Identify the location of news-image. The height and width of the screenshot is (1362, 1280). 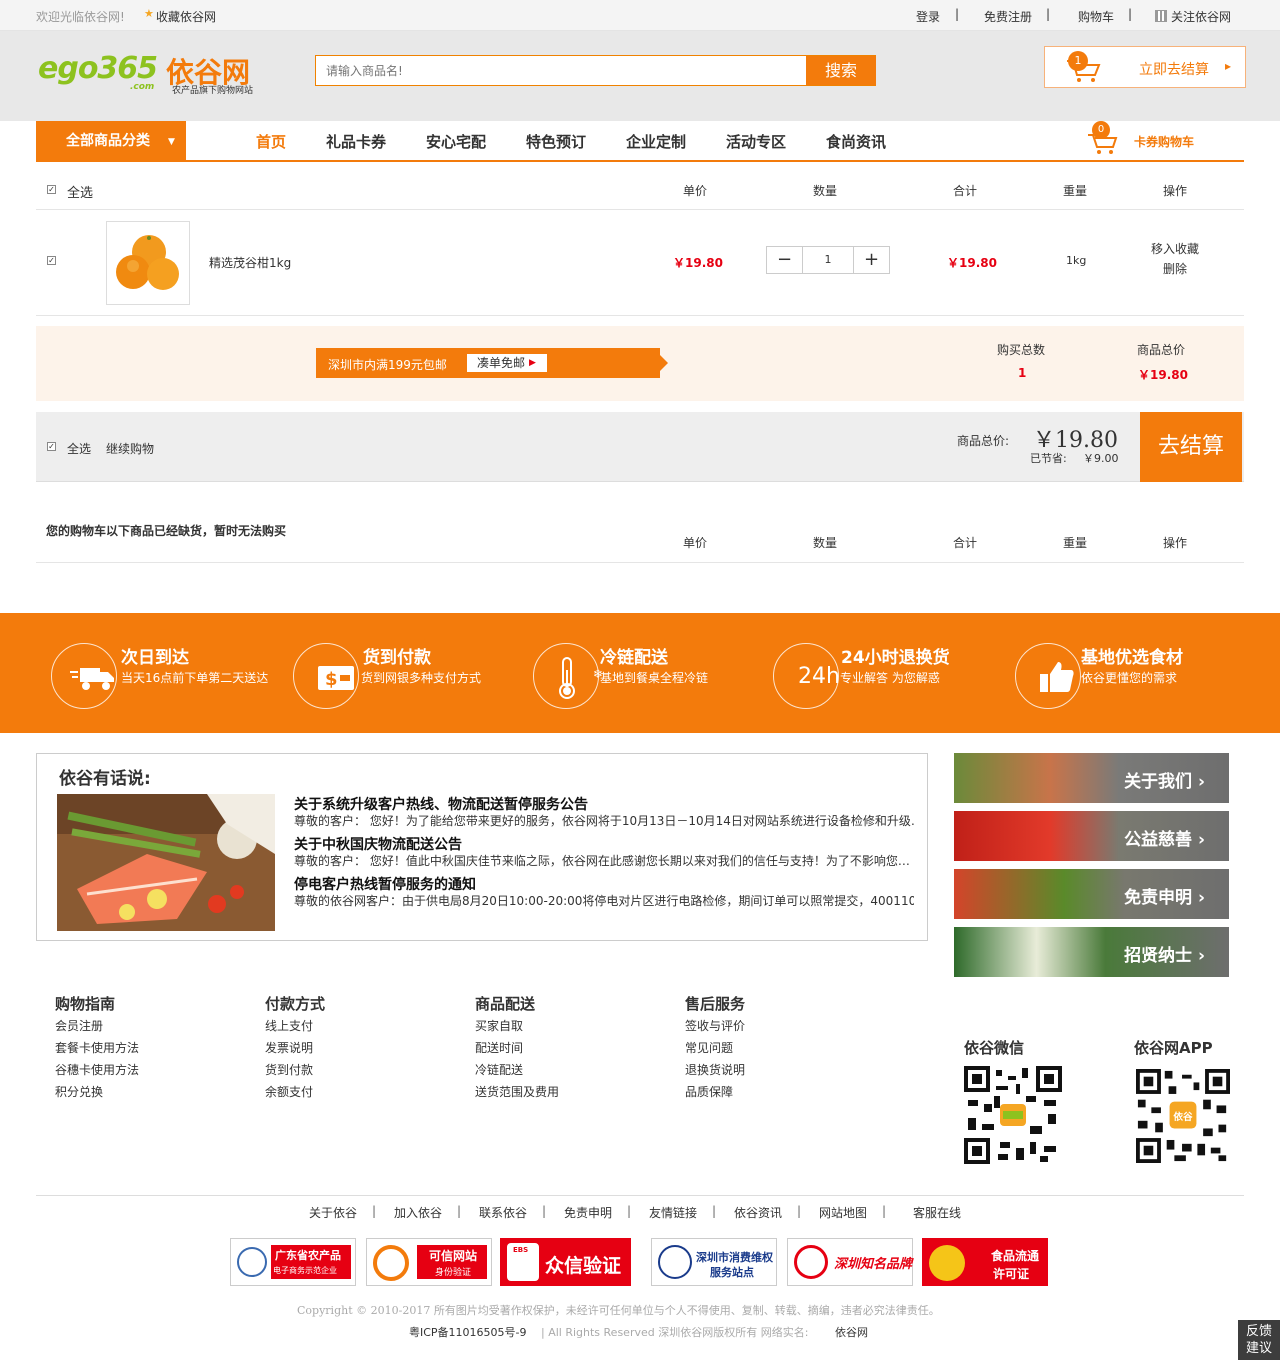
(166, 862).